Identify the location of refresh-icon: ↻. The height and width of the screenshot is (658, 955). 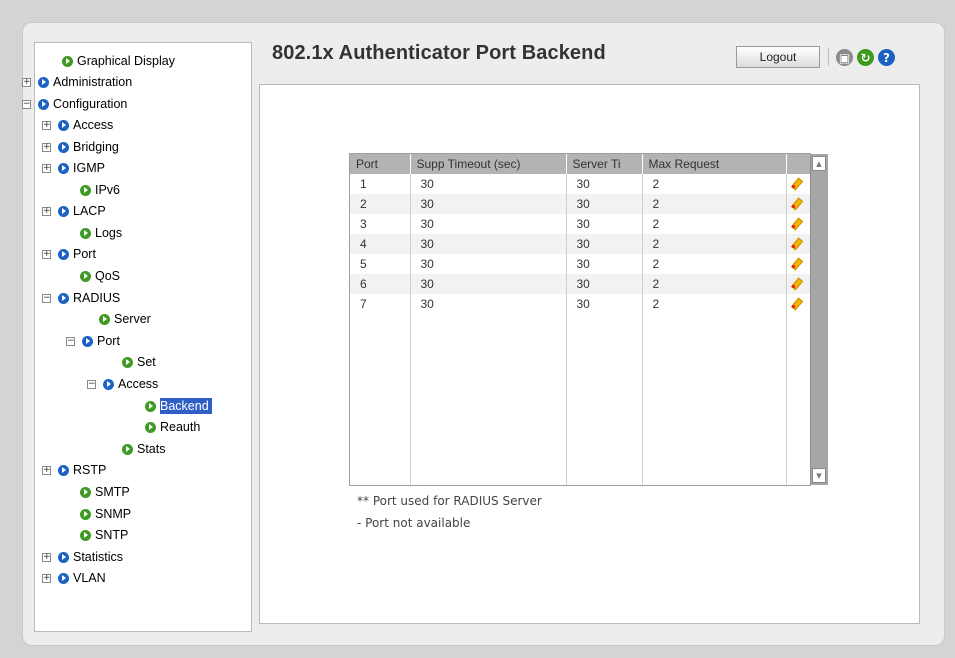
(865, 57).